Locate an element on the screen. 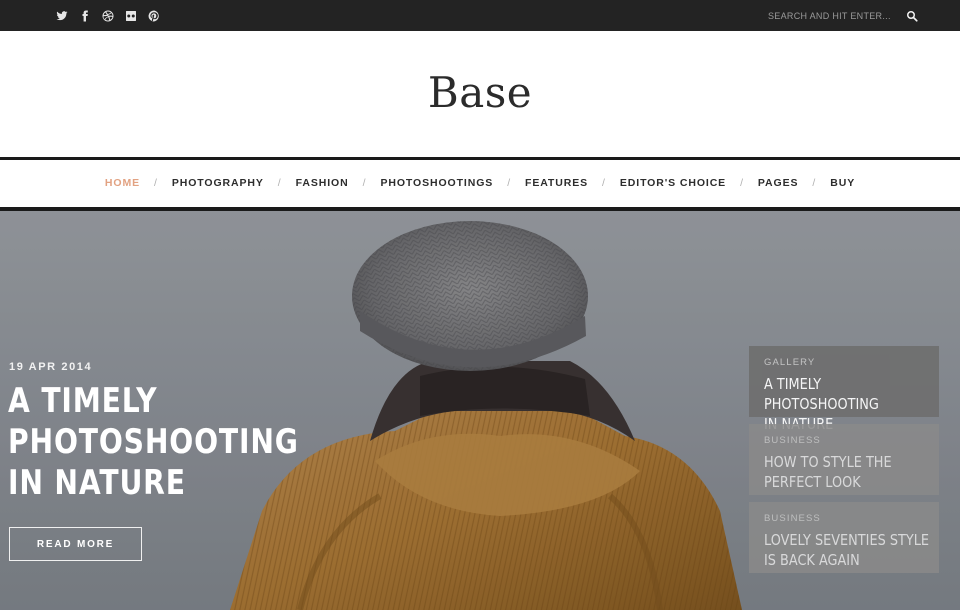  facebook-icon is located at coordinates (85, 16).